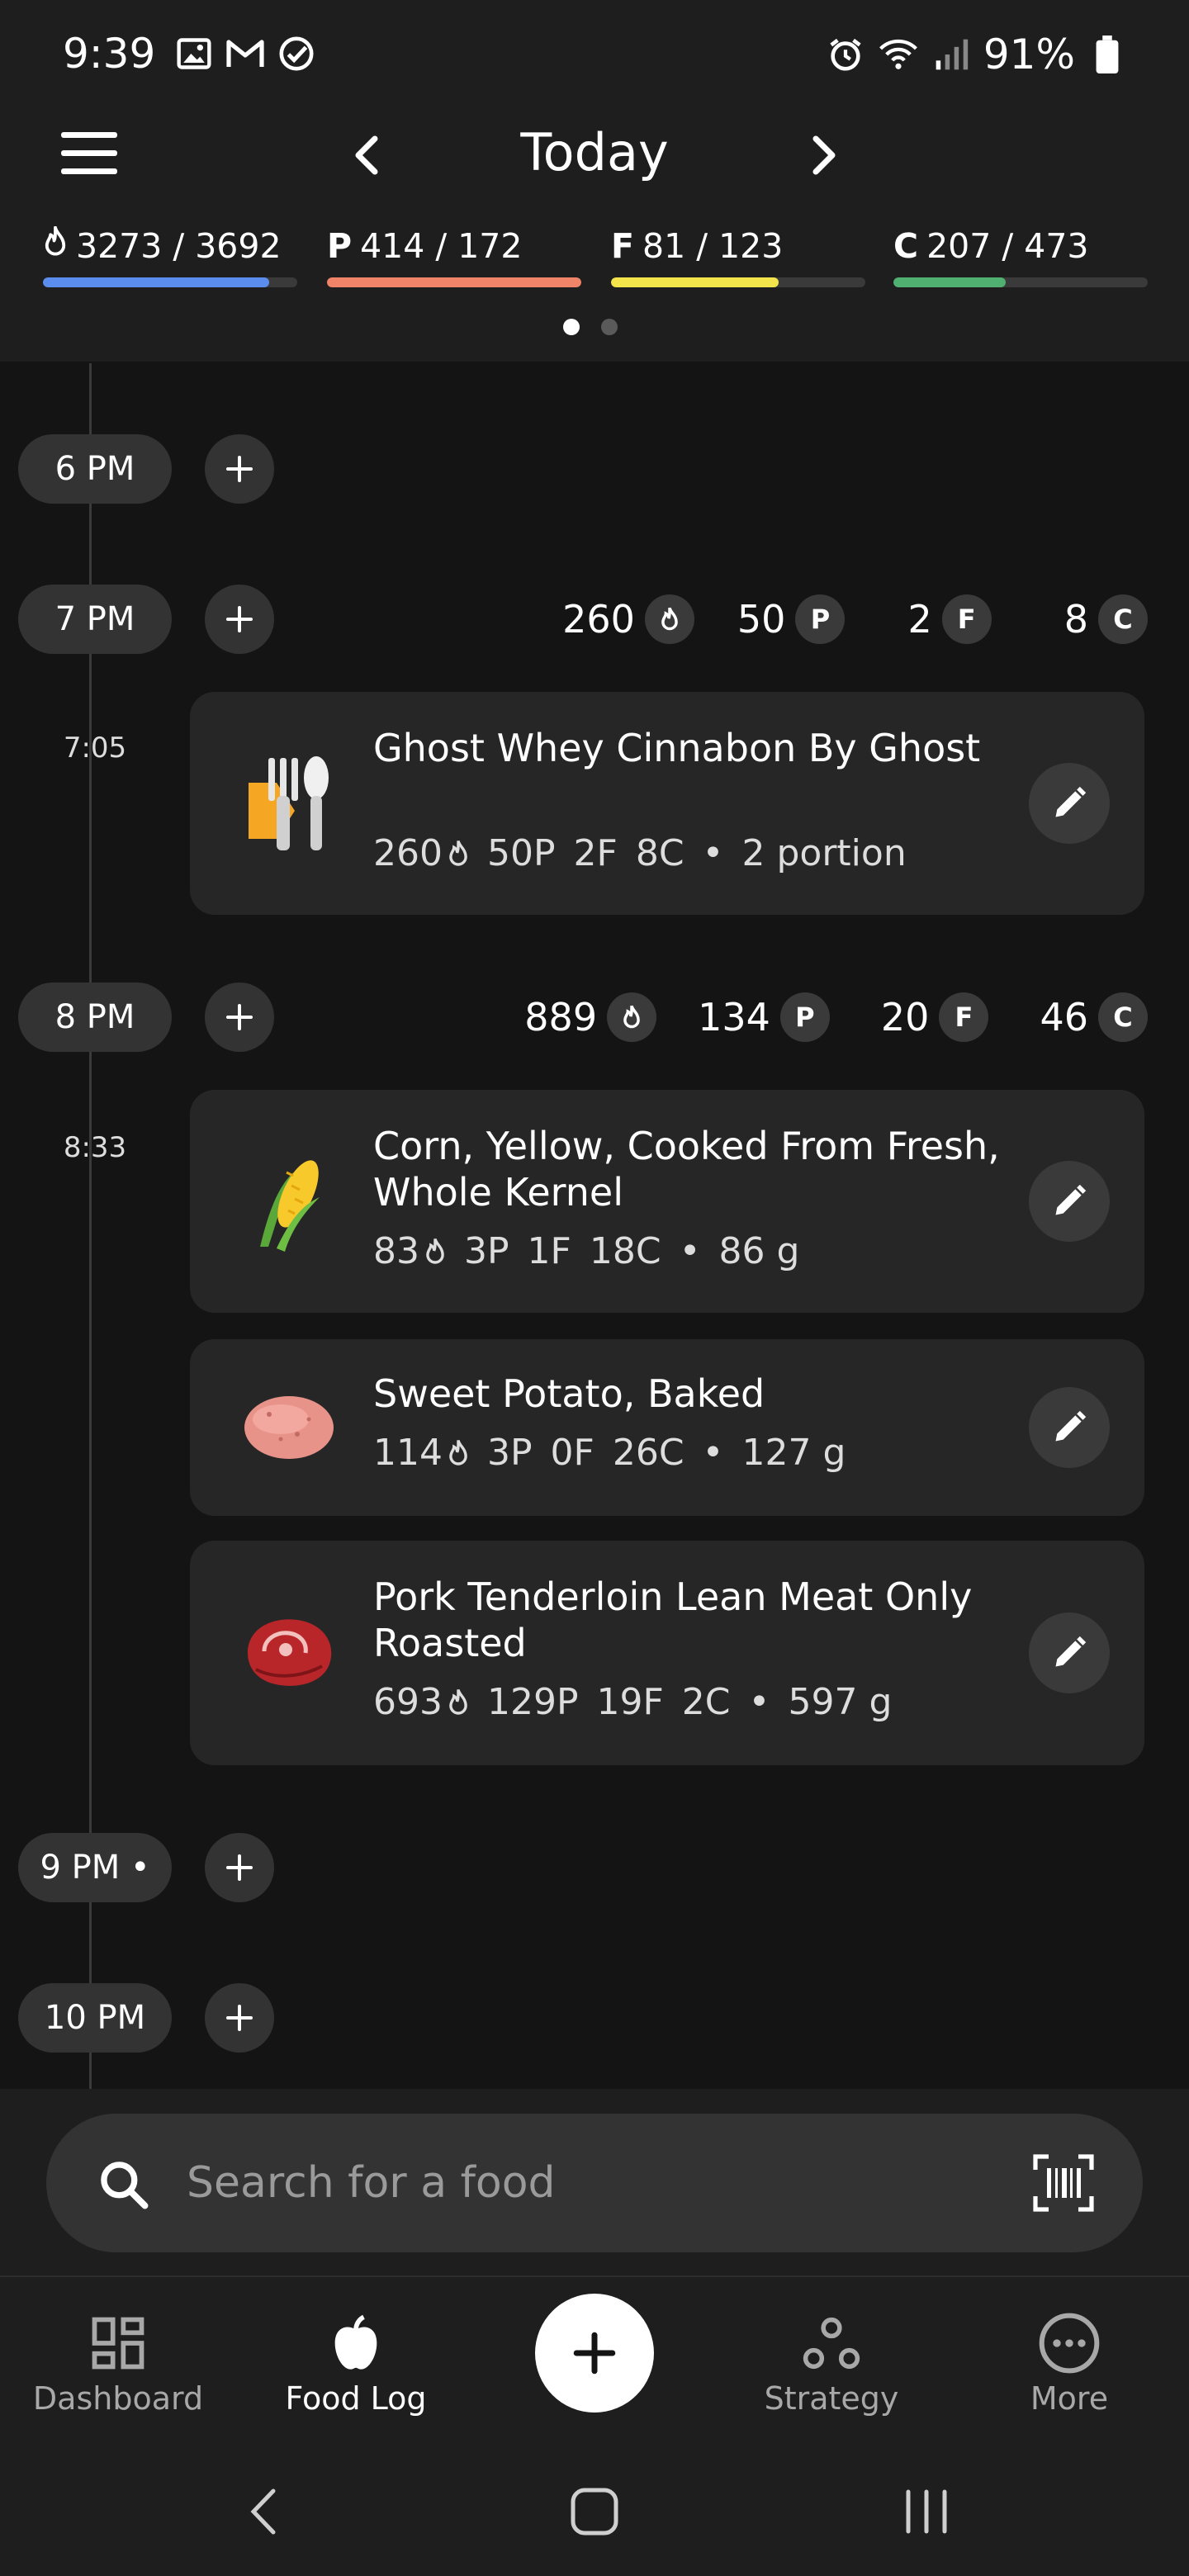  I want to click on previous-day-button, so click(367, 155).